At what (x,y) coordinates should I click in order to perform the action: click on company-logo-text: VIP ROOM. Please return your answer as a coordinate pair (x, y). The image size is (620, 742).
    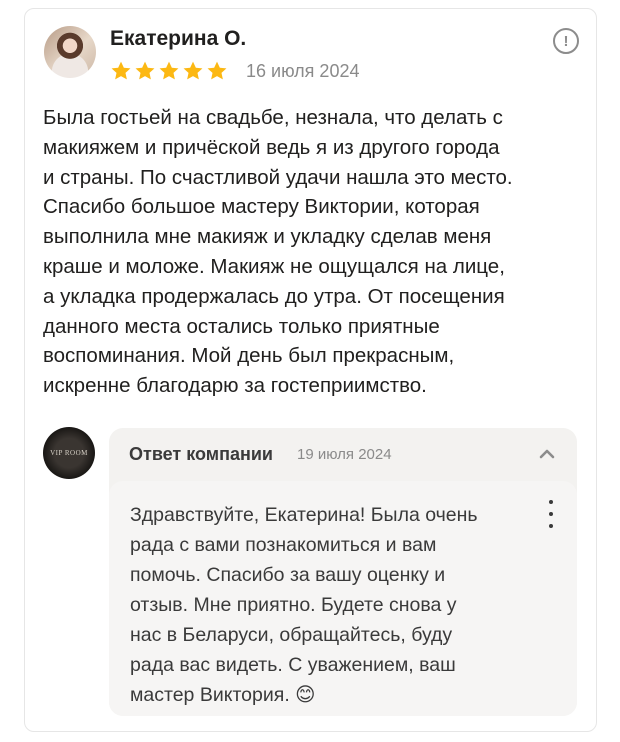
    Looking at the image, I should click on (69, 453).